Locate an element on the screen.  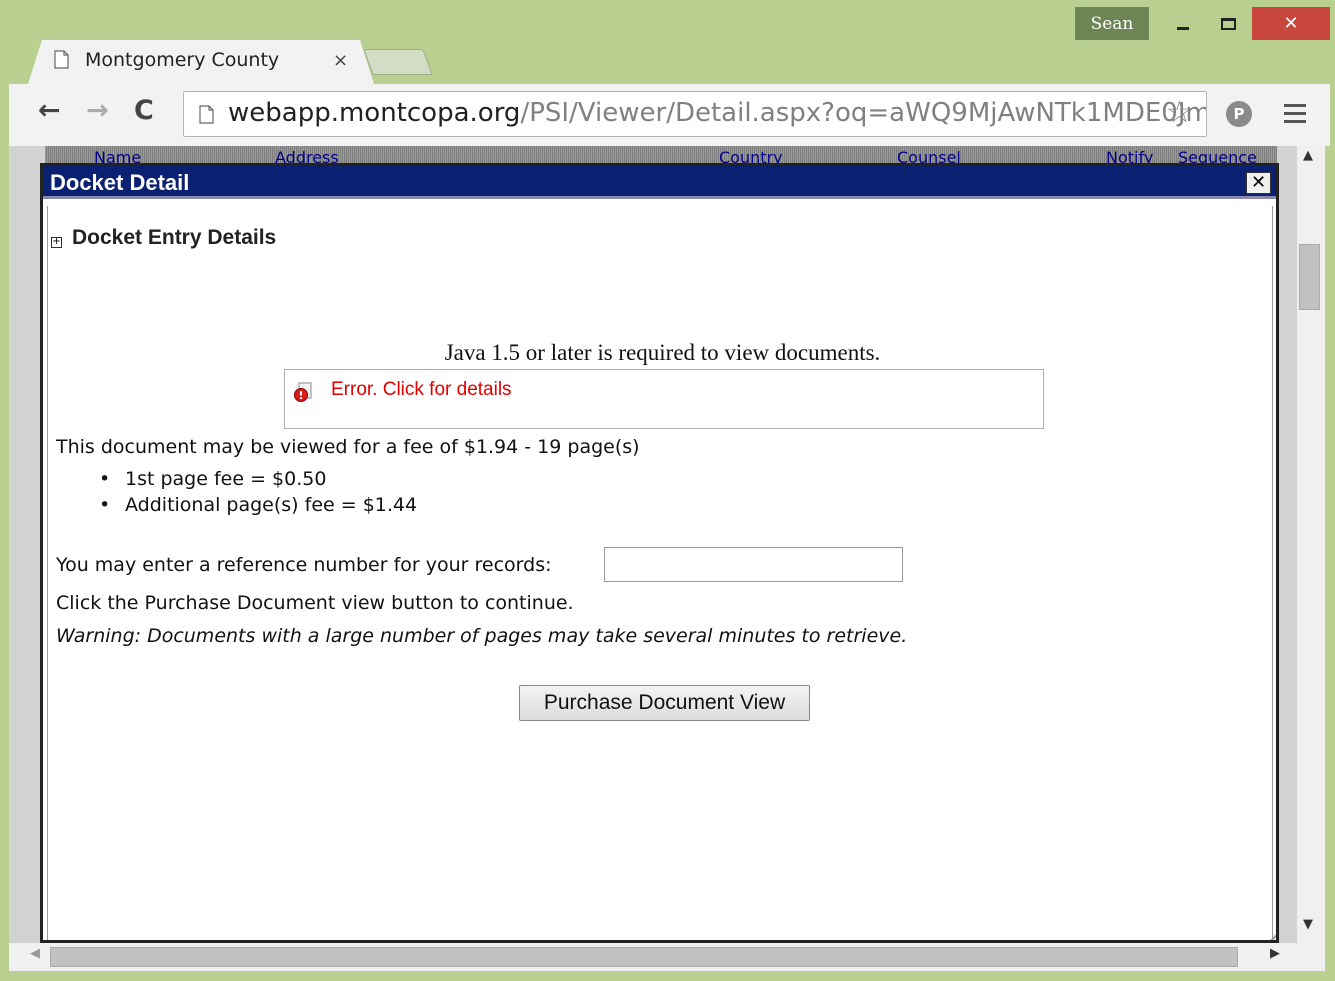
java-applet-area: Error. Click for details is located at coordinates (664, 399).